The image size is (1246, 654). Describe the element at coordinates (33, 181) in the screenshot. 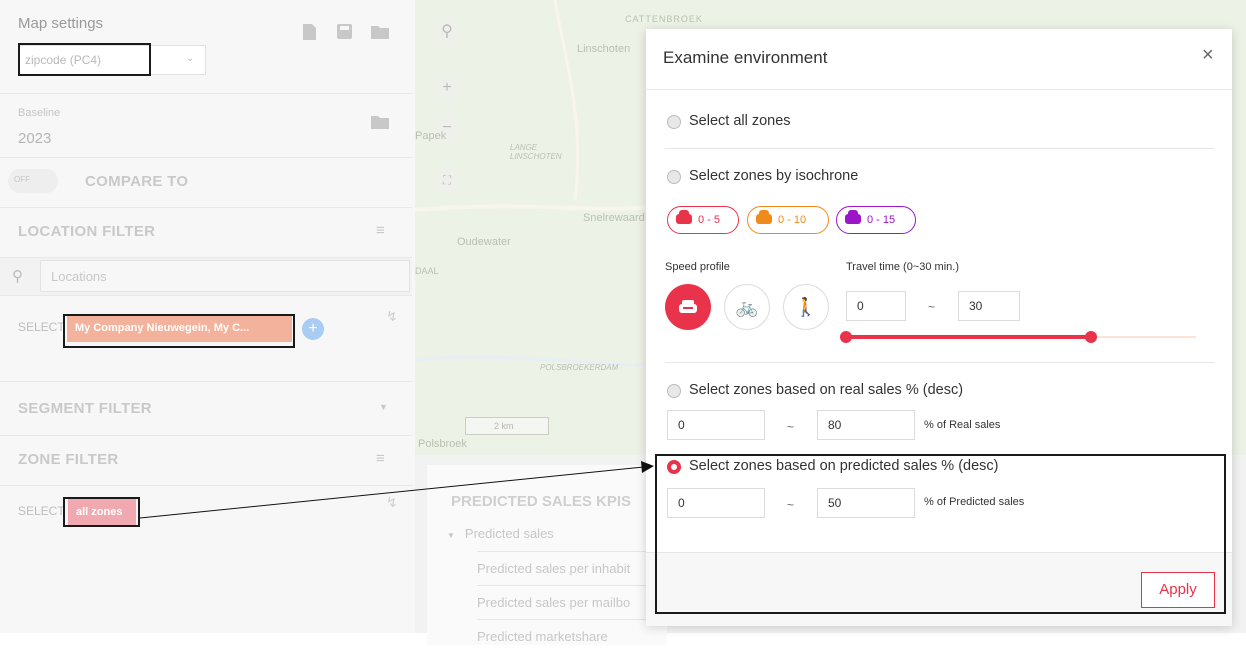

I see `compare-toggle: OFF` at that location.